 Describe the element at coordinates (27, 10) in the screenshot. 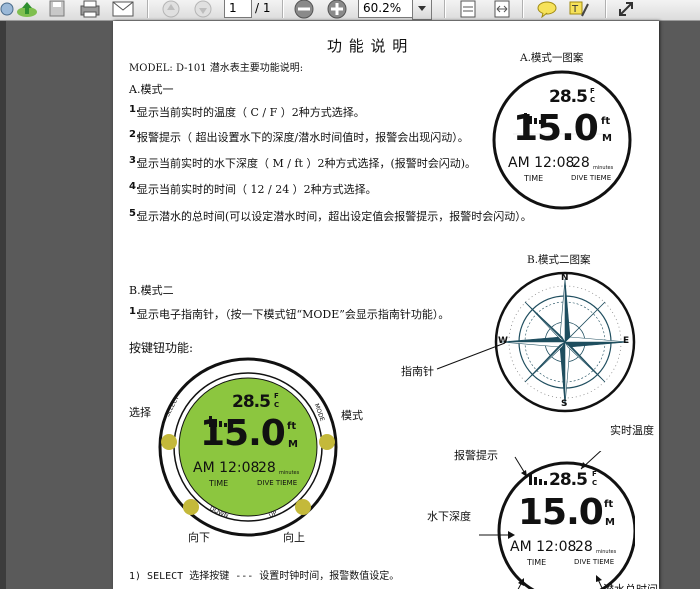

I see `upload-icon` at that location.